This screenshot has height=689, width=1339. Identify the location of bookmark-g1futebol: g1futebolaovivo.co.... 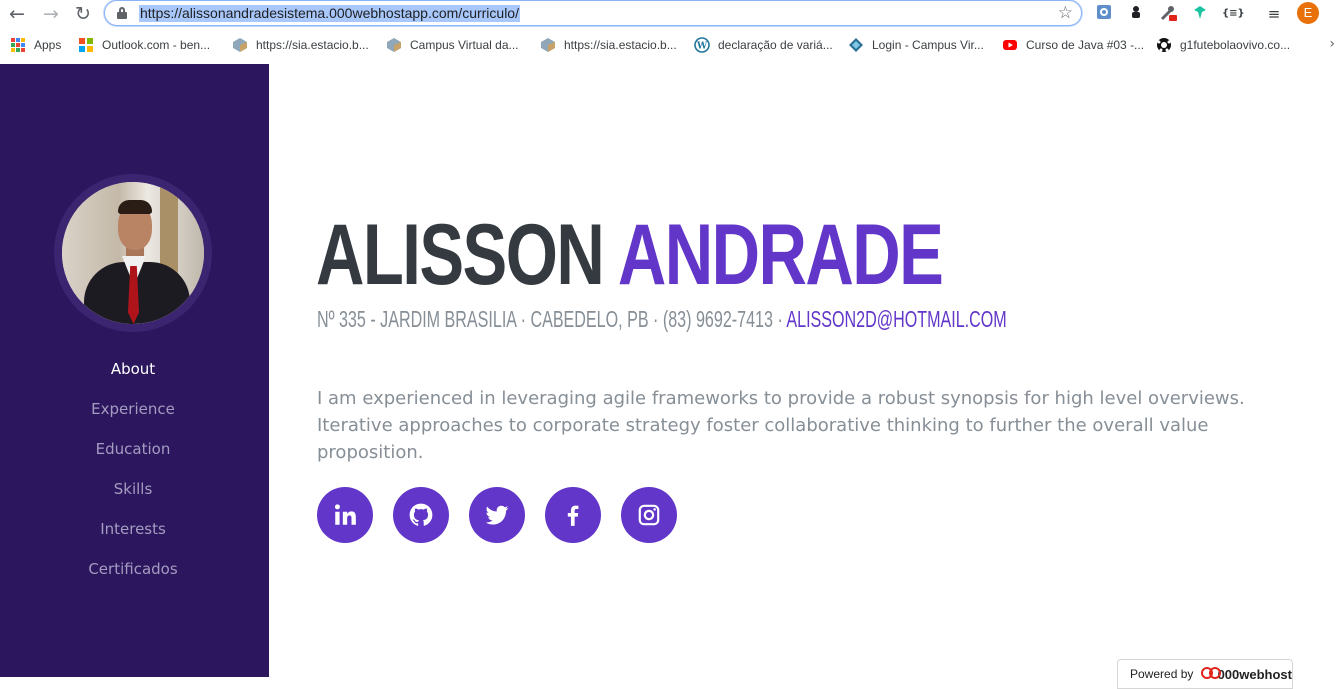
(1223, 45).